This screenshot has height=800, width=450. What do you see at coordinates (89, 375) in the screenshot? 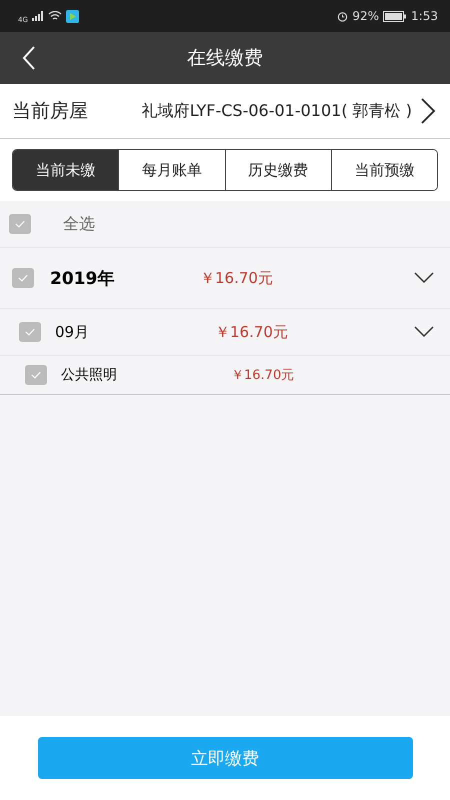
I see `fee-item-label: 公共照明` at bounding box center [89, 375].